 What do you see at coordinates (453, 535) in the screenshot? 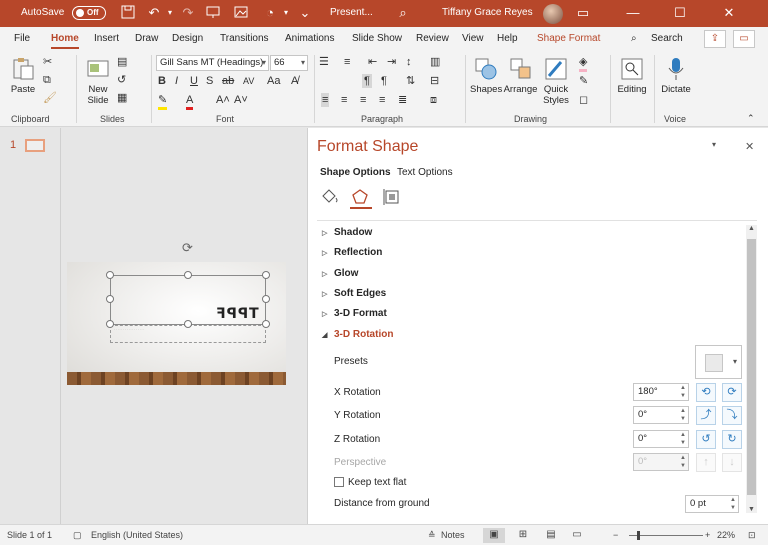
I see `notes-button: Notes` at bounding box center [453, 535].